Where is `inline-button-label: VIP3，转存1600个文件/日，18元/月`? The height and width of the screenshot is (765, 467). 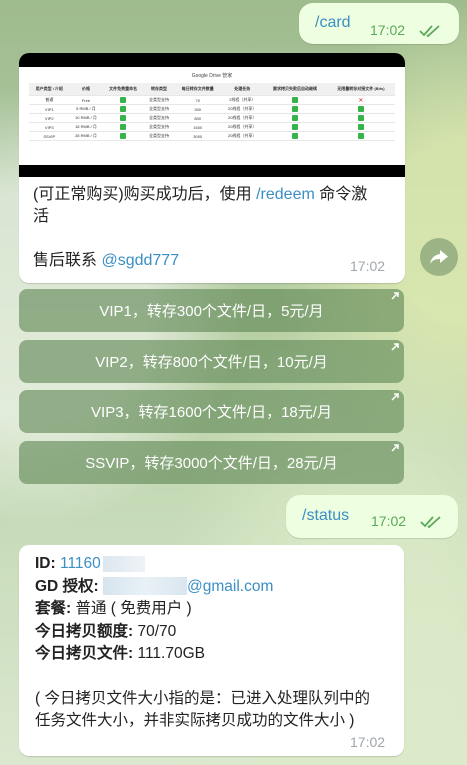 inline-button-label: VIP3，转存1600个文件/日，18元/月 is located at coordinates (211, 412).